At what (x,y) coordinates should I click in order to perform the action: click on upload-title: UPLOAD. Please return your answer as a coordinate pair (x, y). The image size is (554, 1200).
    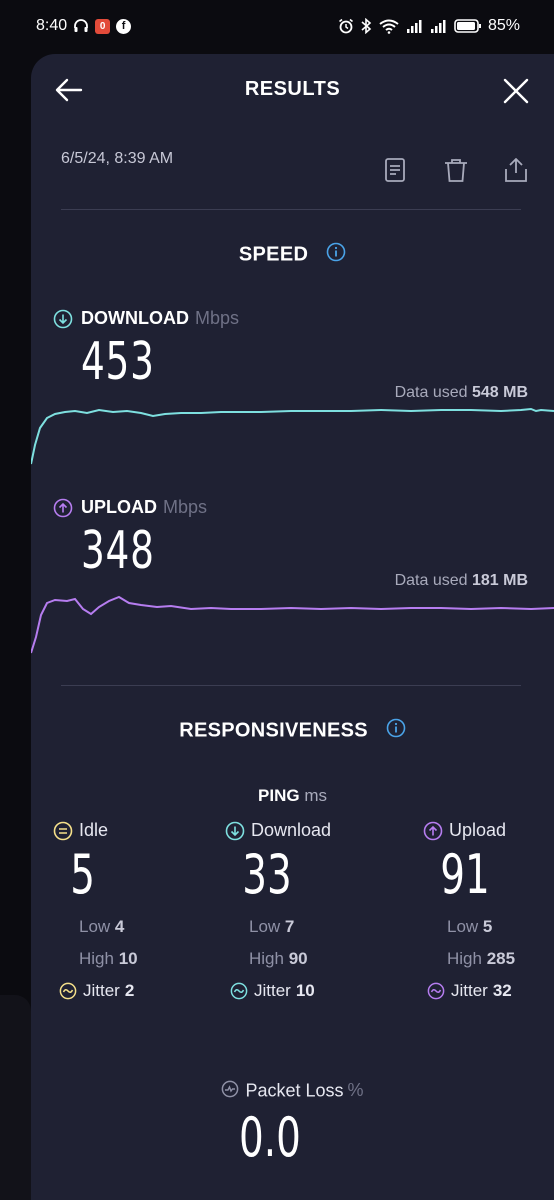
    Looking at the image, I should click on (119, 507).